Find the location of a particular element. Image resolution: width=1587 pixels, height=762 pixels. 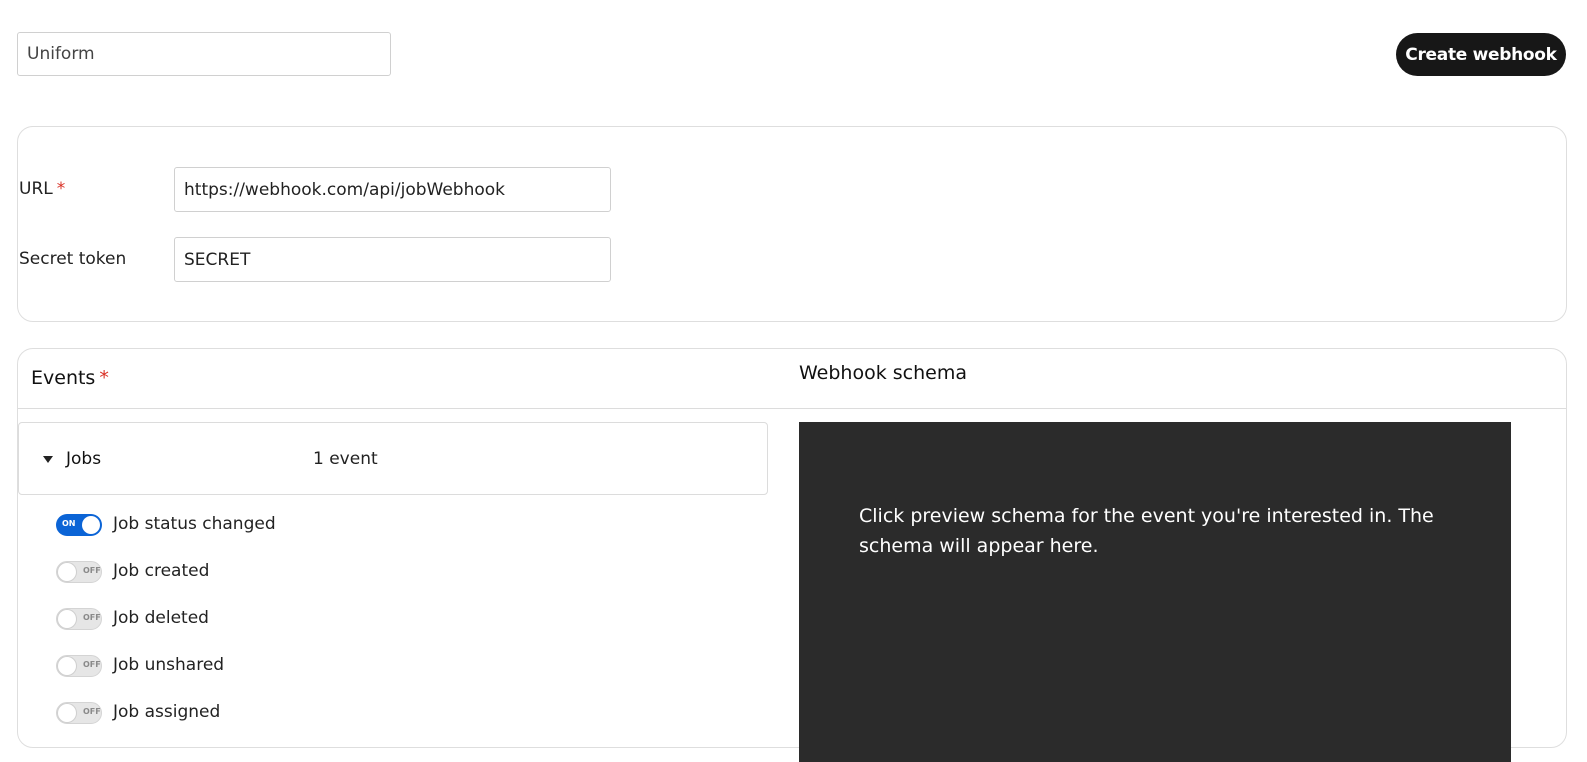

event-item-job-deleted: OFF Job deleted is located at coordinates (256, 620).